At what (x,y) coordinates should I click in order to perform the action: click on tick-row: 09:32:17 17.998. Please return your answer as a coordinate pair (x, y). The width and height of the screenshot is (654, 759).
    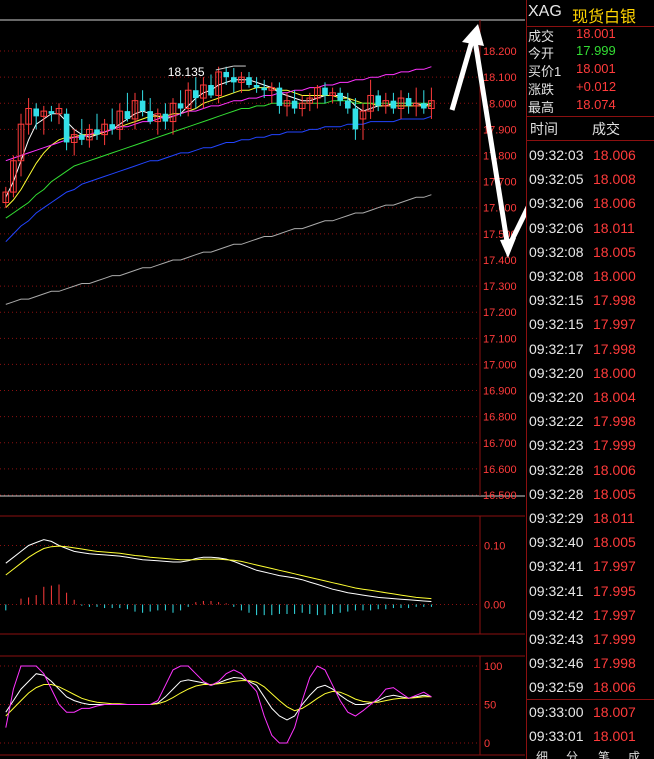
    Looking at the image, I should click on (590, 349).